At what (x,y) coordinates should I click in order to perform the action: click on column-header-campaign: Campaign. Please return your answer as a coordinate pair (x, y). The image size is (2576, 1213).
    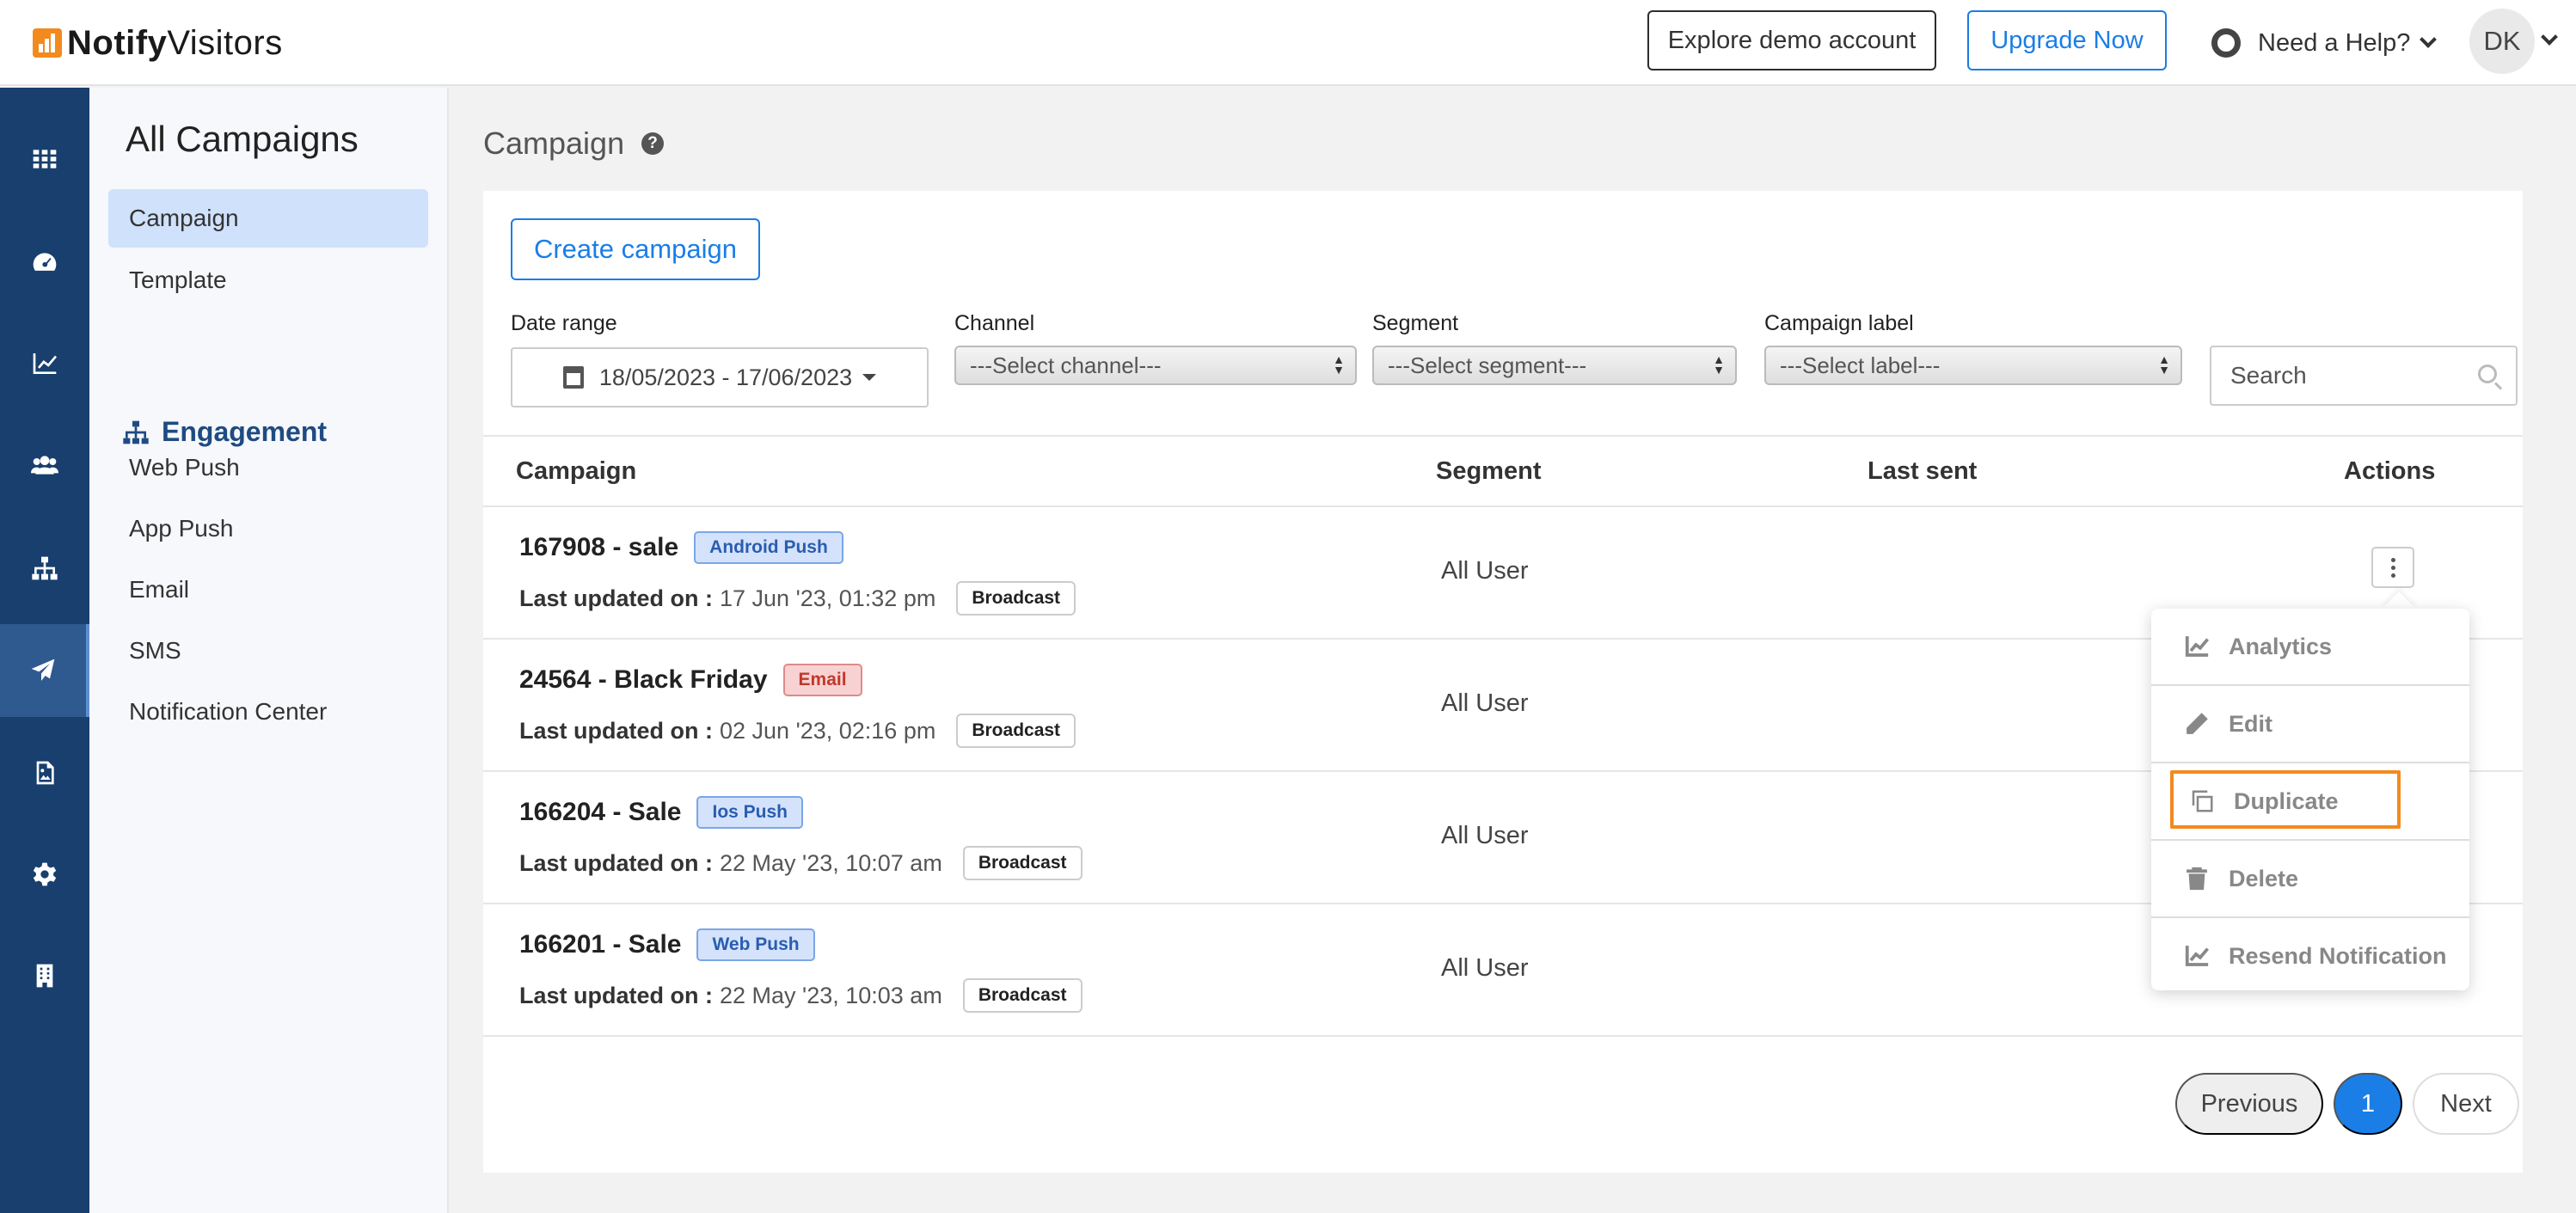
    Looking at the image, I should click on (576, 472).